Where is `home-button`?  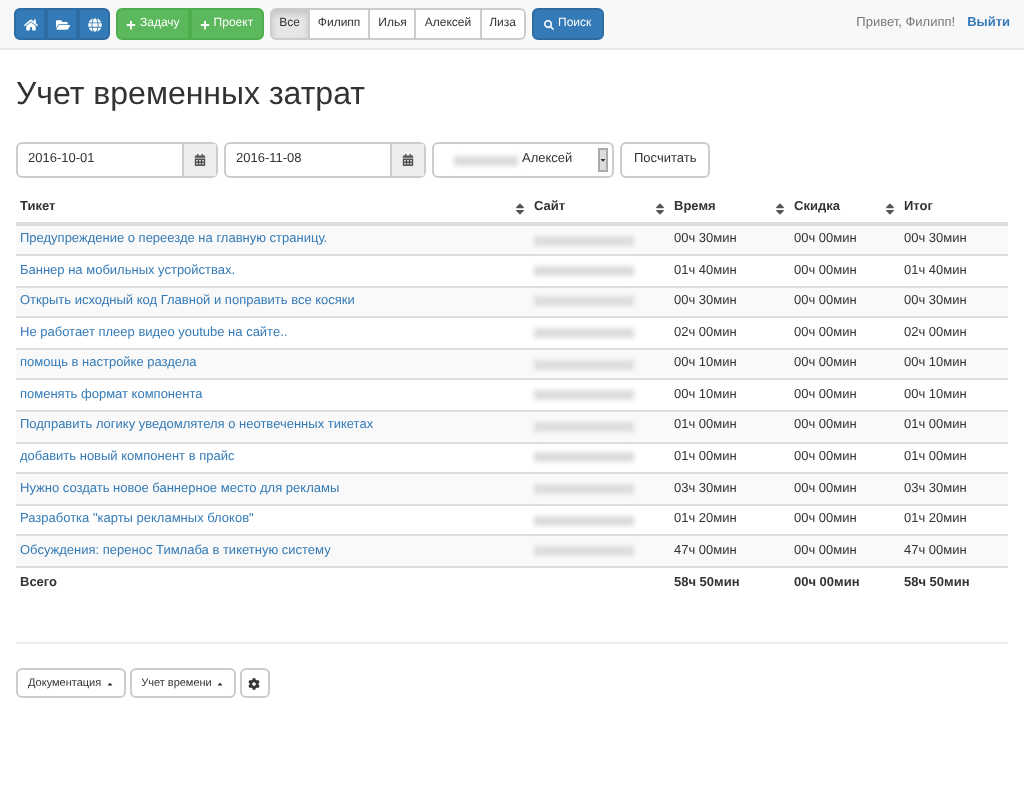
home-button is located at coordinates (30, 24).